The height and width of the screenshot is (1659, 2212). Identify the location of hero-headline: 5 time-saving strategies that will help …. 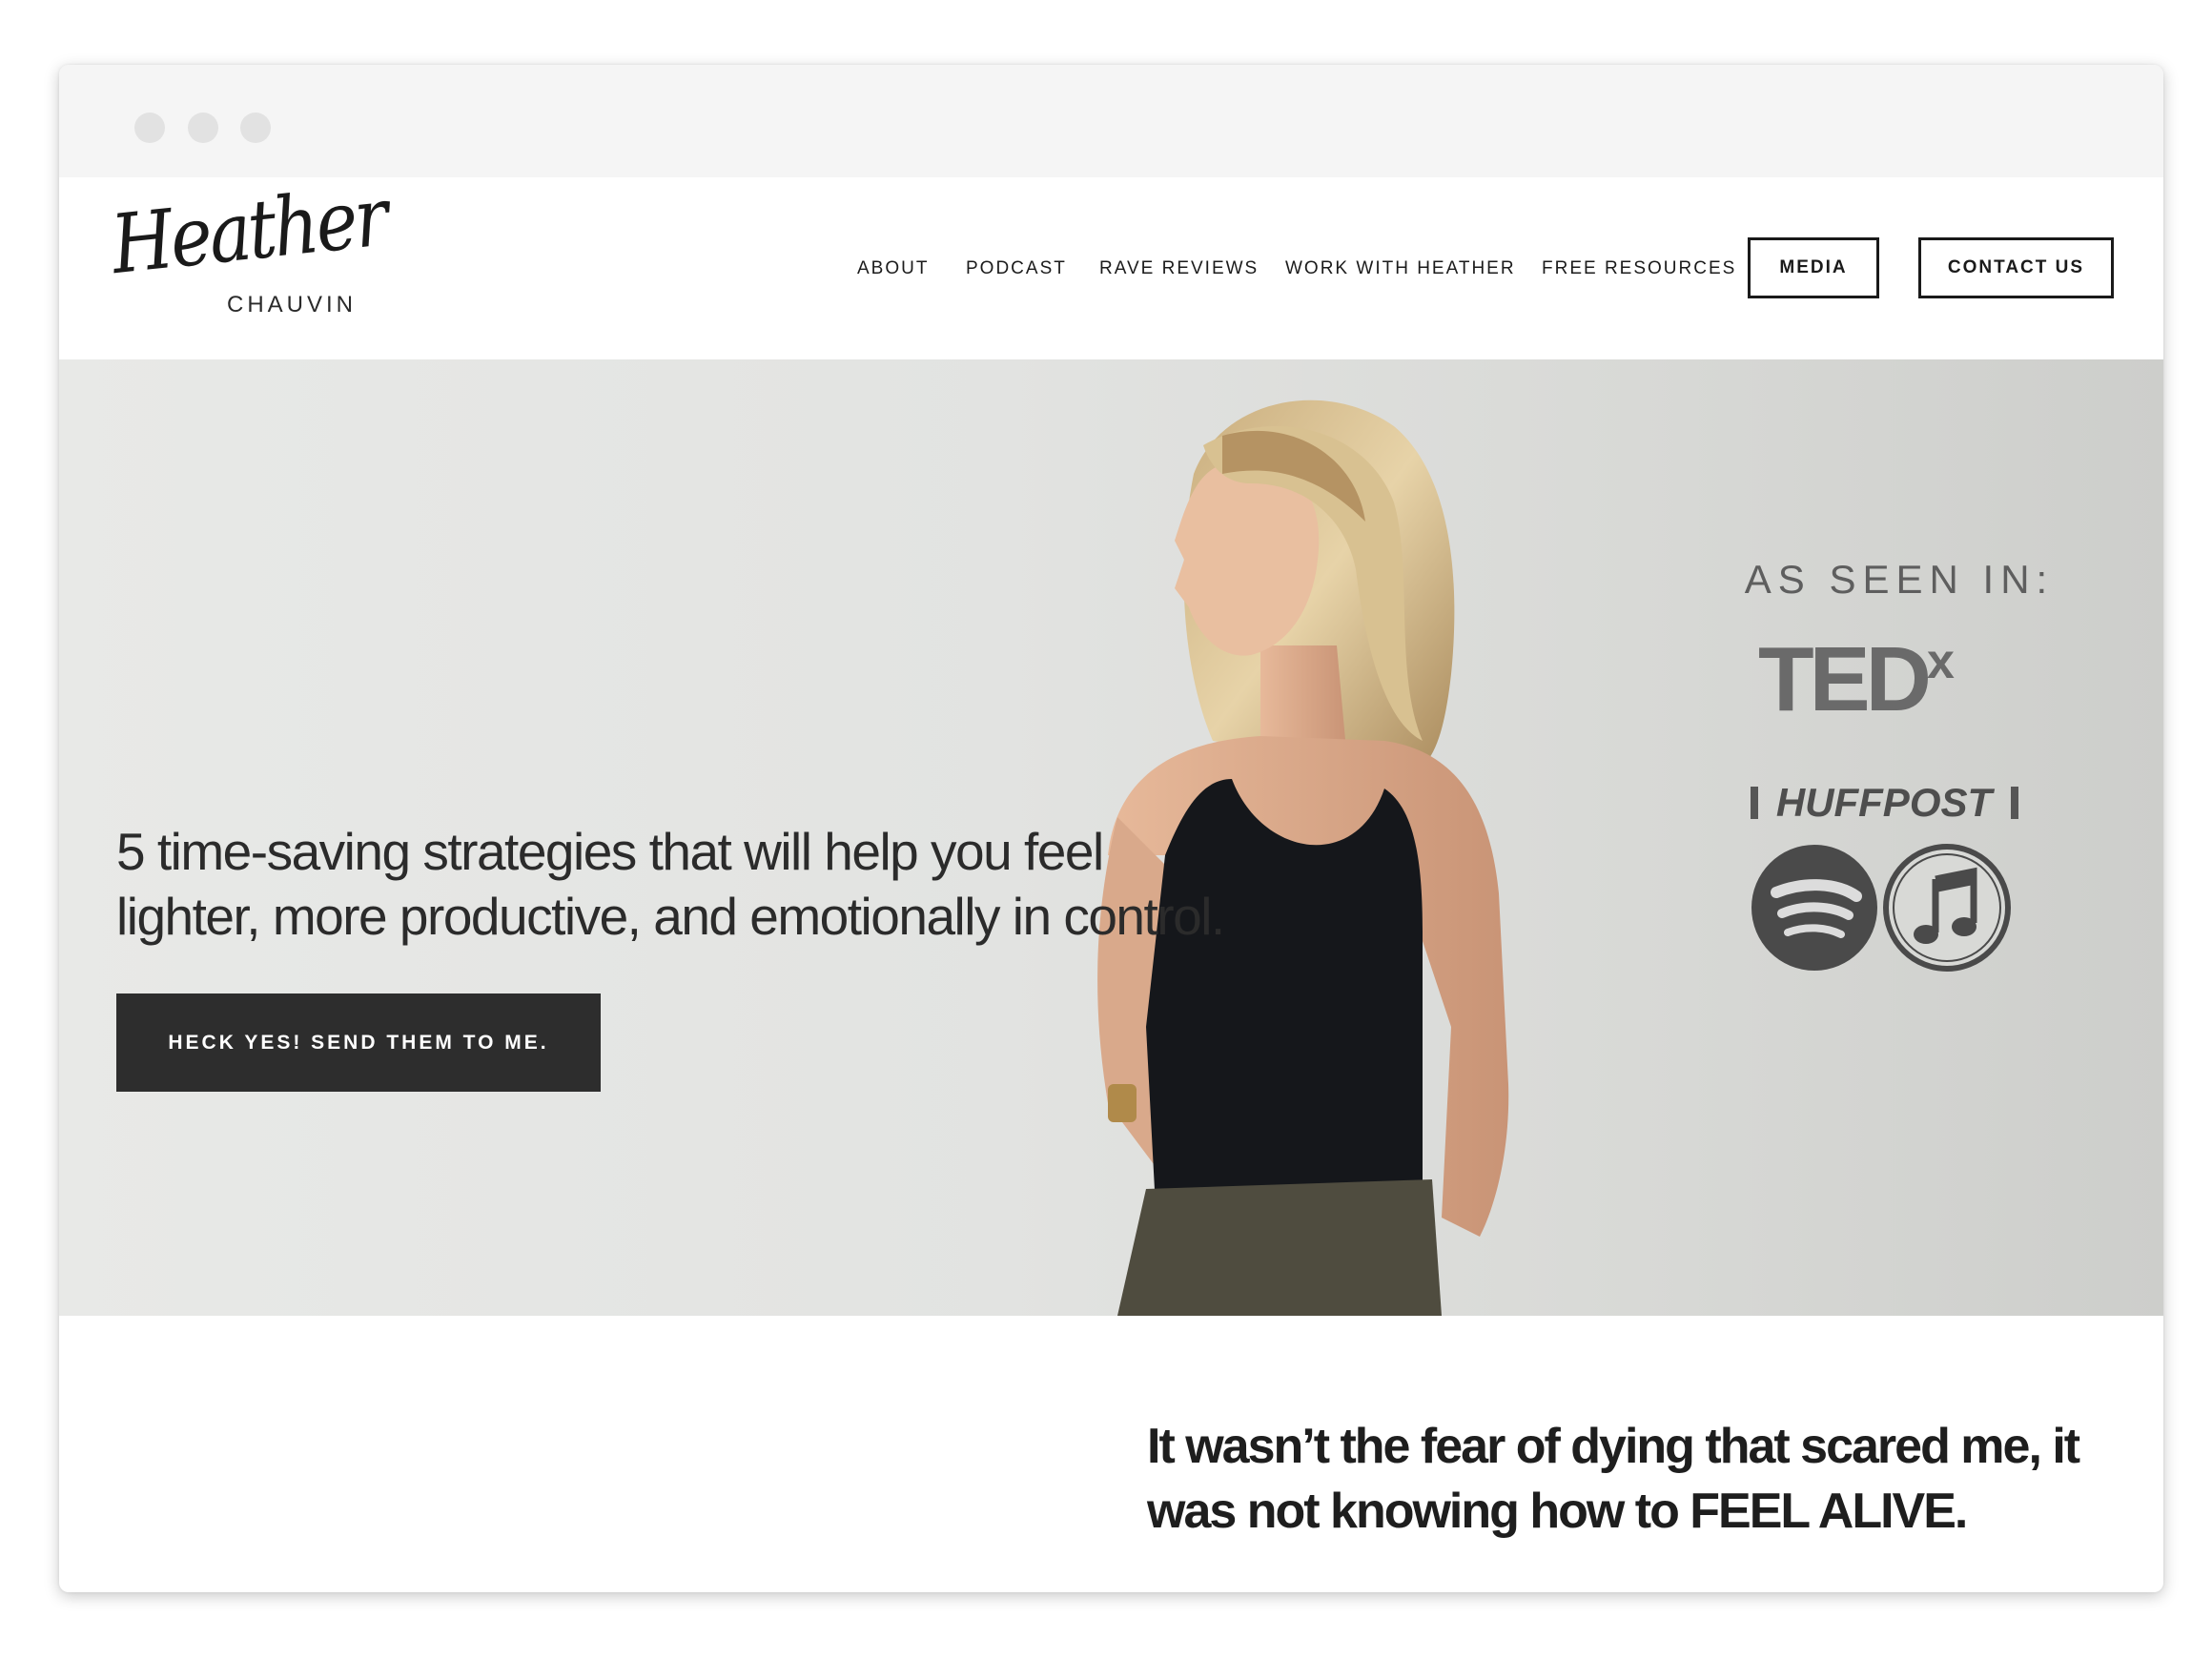
(736, 884).